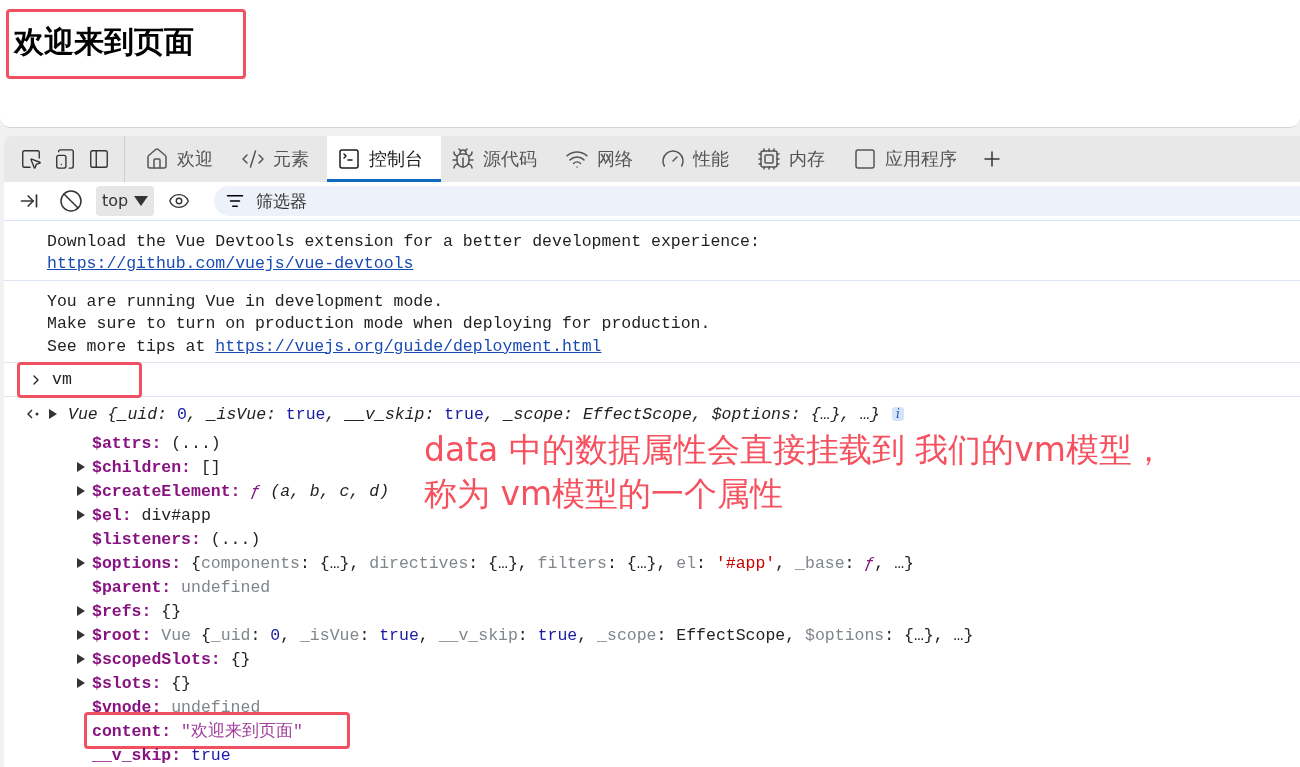  I want to click on chip-icon, so click(769, 159).